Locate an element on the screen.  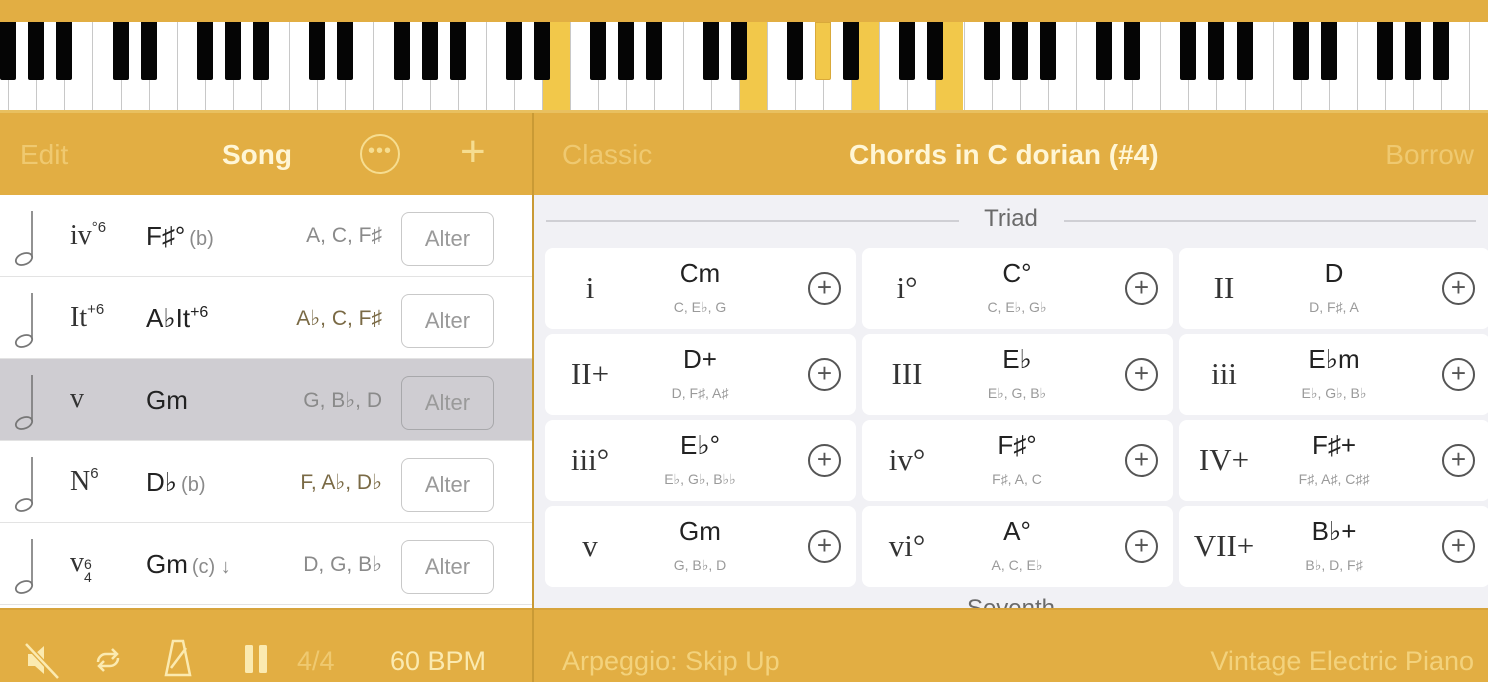
song-chord-row: iv°6 F♯° (b) A, C, F♯ Alter is located at coordinates (266, 236).